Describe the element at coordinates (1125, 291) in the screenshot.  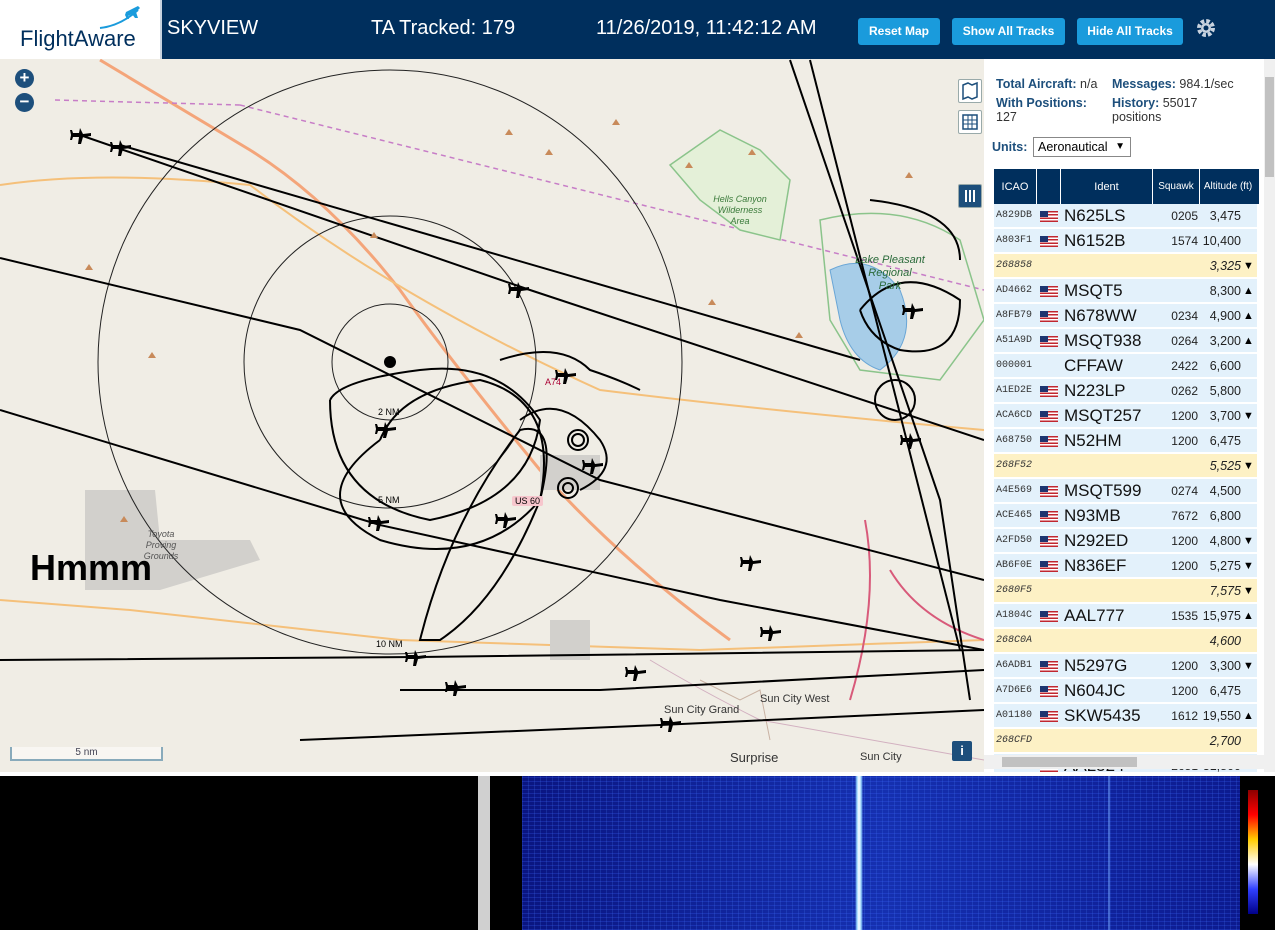
I see `table-row: AD4662 MSQT5 8,300 ▲` at that location.